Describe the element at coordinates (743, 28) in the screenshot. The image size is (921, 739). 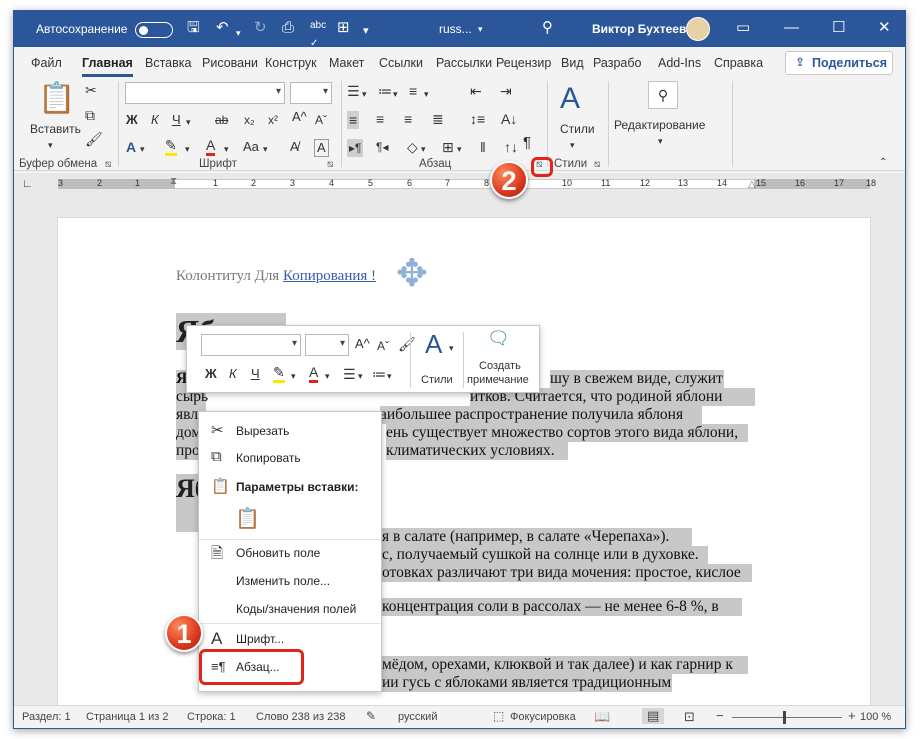
I see `ribbon-display-icon: ▭` at that location.